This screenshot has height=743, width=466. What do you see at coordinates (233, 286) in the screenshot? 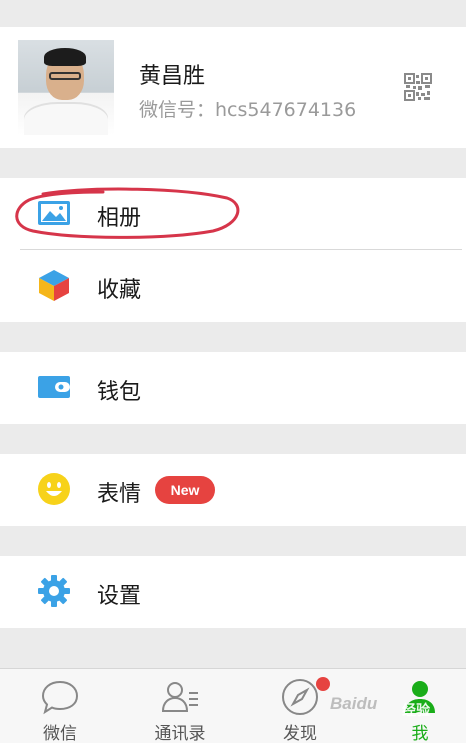
I see `menu-item-favorites: 收藏` at bounding box center [233, 286].